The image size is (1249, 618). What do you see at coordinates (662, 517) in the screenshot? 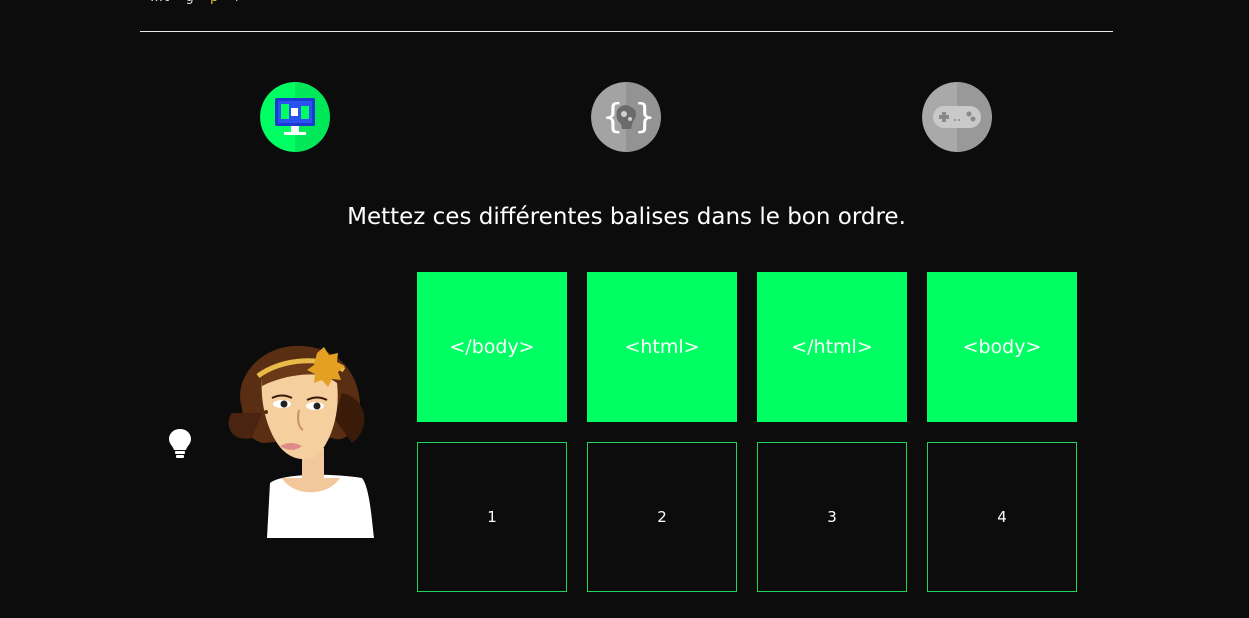
I see `drop-slot-2: 2` at bounding box center [662, 517].